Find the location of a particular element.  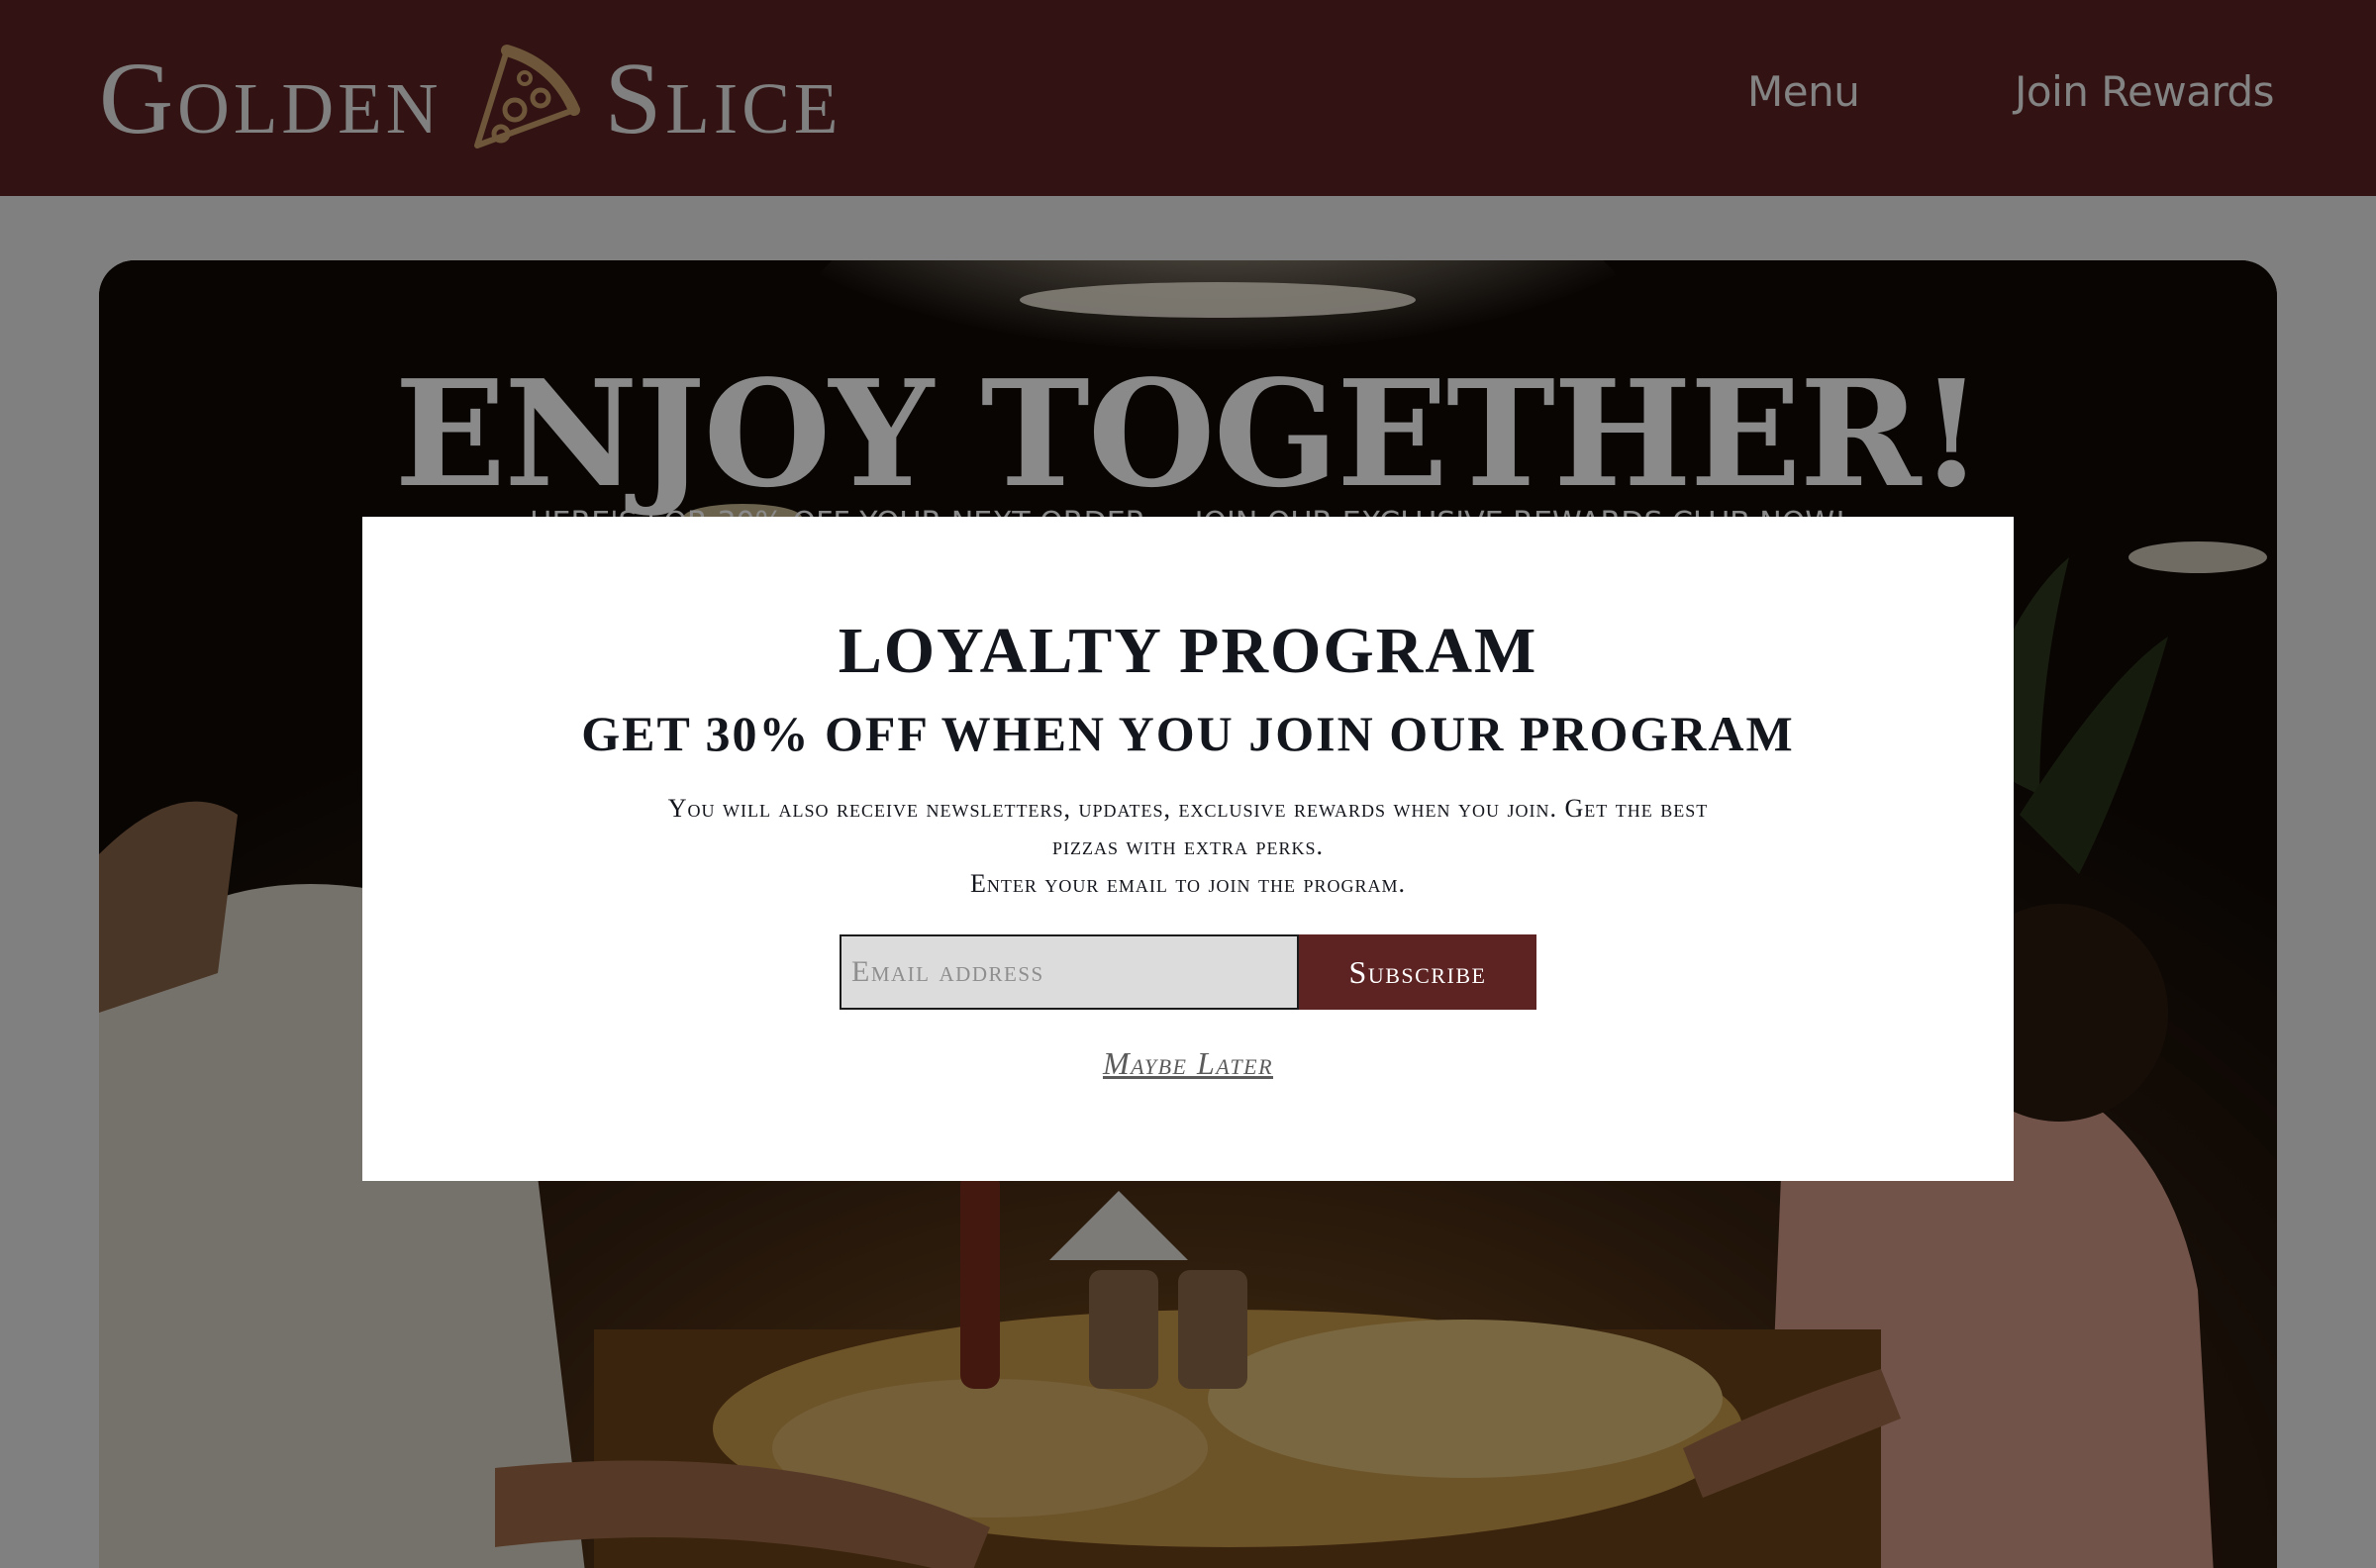

modal-subtitle: GET 30% OFF WHEN YOU JOIN OUR PROGRAM is located at coordinates (1188, 733).